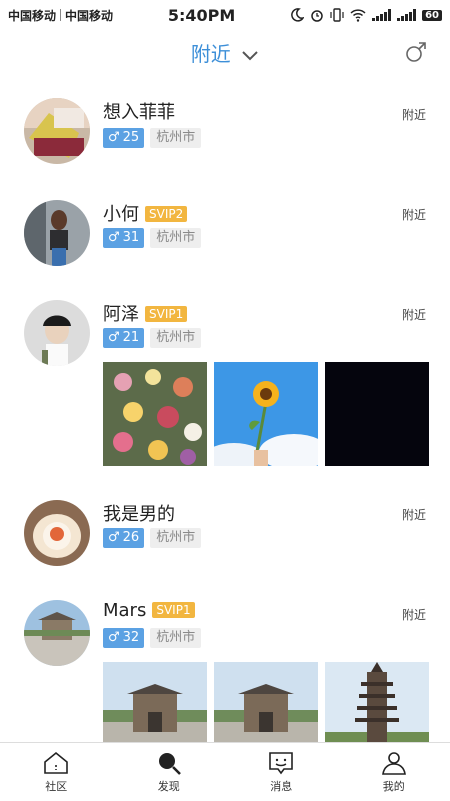  I want to click on header: 附近, so click(225, 54).